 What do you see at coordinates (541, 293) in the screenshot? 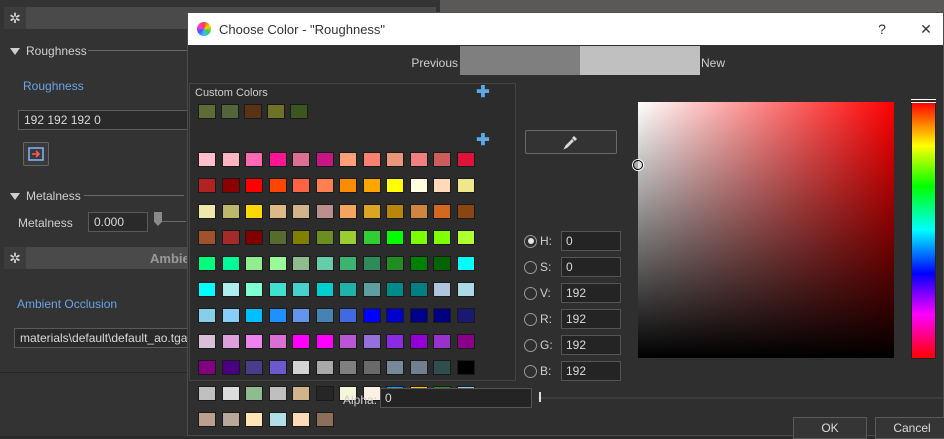
I see `channel-radio-v: V:` at bounding box center [541, 293].